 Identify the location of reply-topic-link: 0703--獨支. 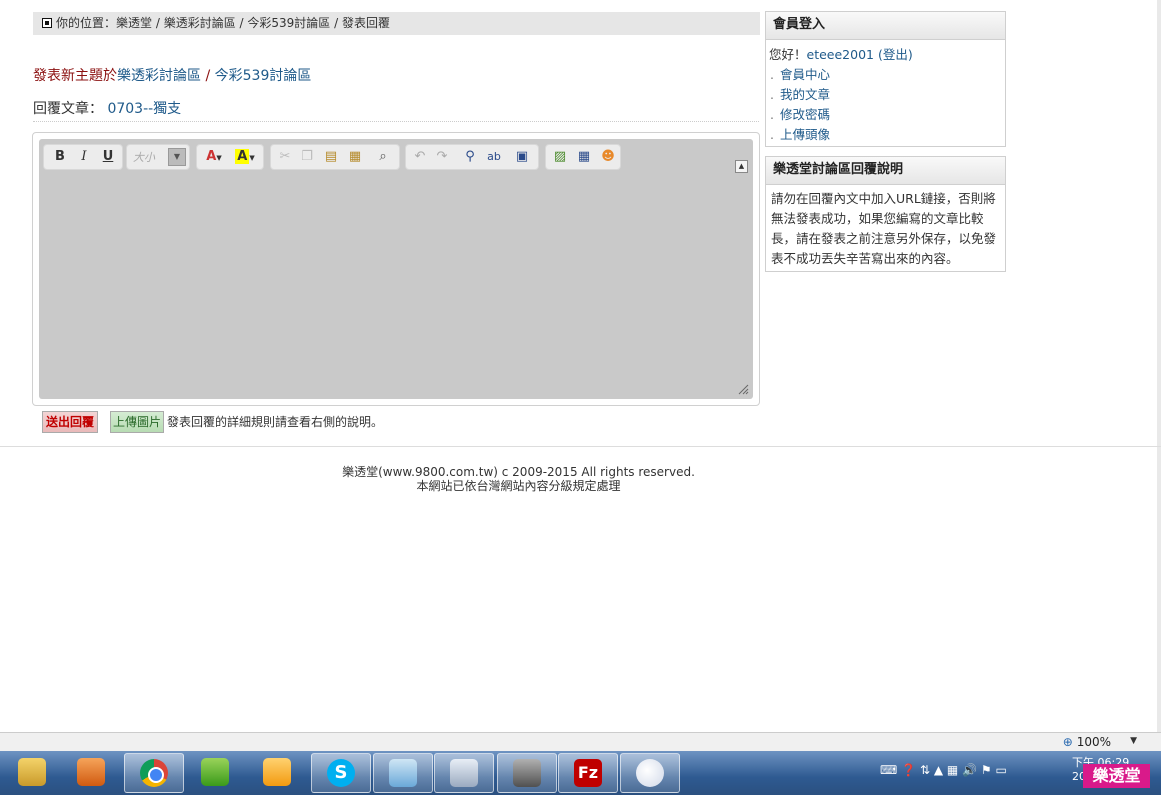
(144, 109).